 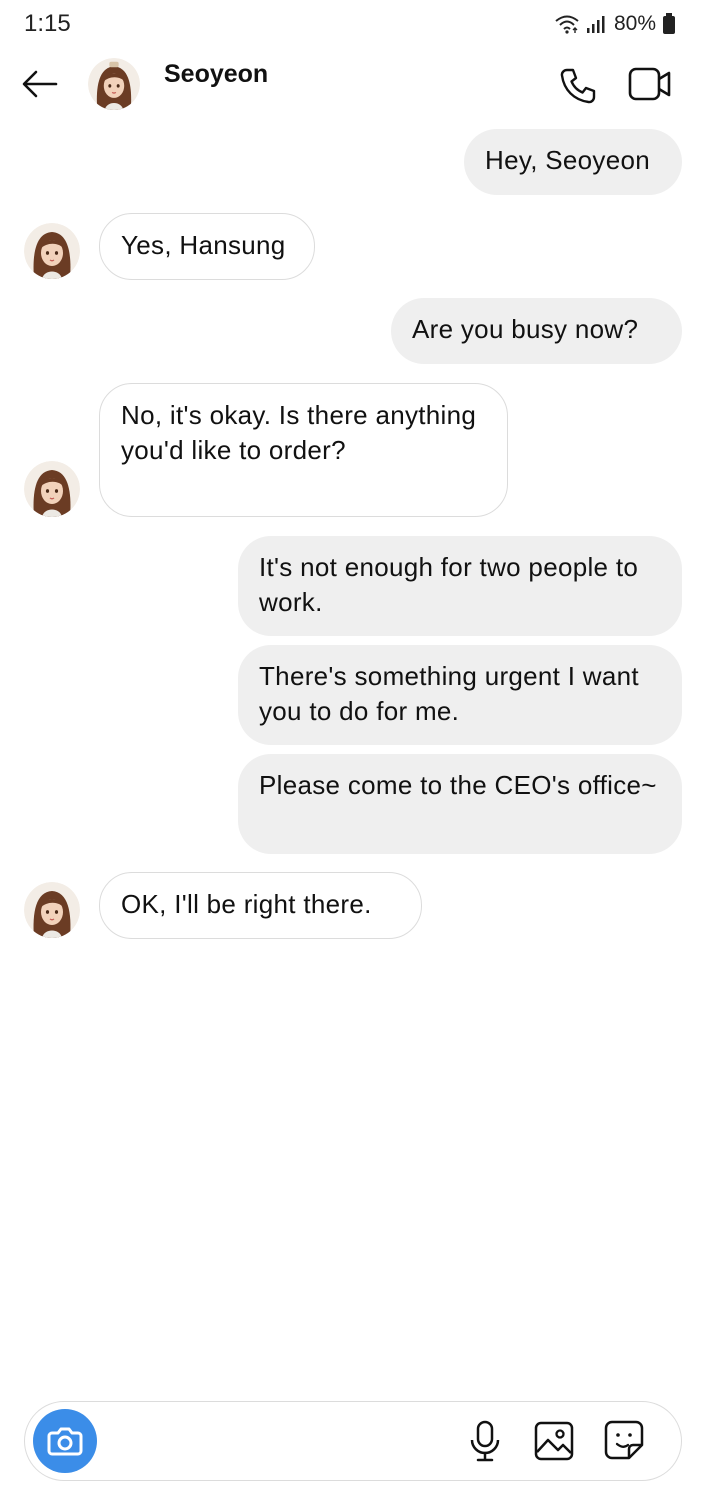 What do you see at coordinates (203, 245) in the screenshot?
I see `message-text: Yes, Hansung` at bounding box center [203, 245].